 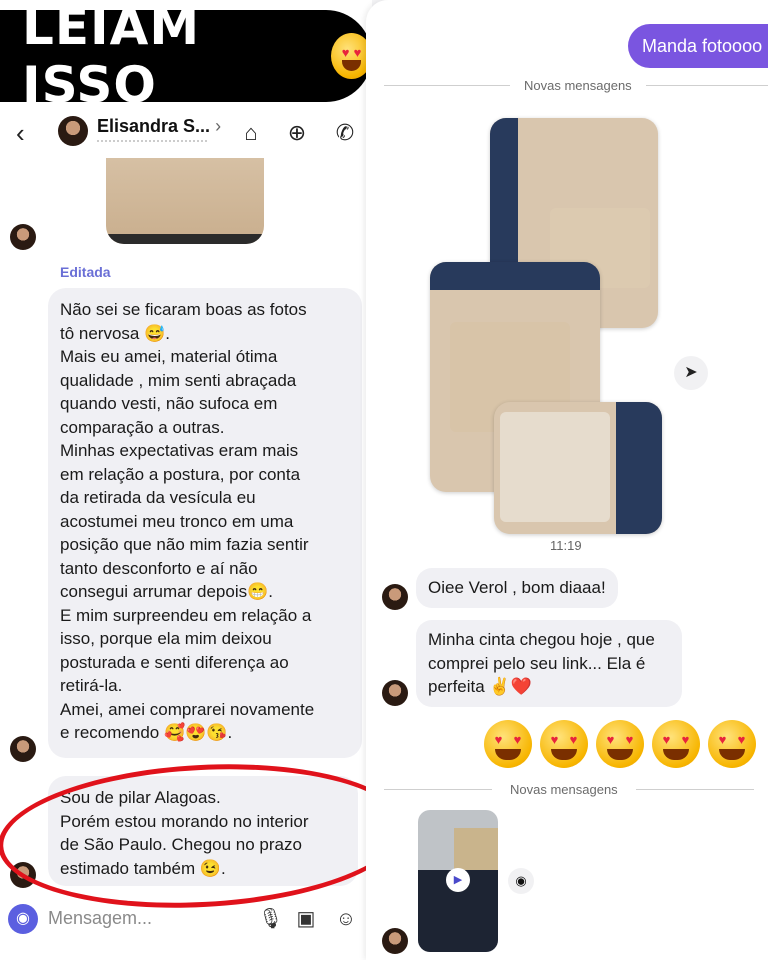 I want to click on message-line: consegui arrumar depois😁., so click(x=166, y=591).